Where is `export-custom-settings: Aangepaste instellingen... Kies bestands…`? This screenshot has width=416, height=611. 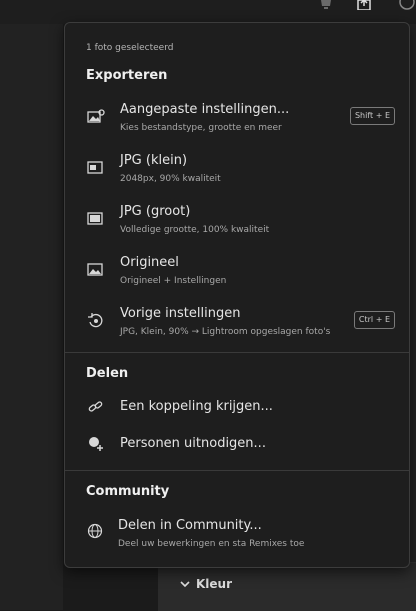
export-custom-settings: Aangepaste instellingen... Kies bestands… is located at coordinates (237, 120).